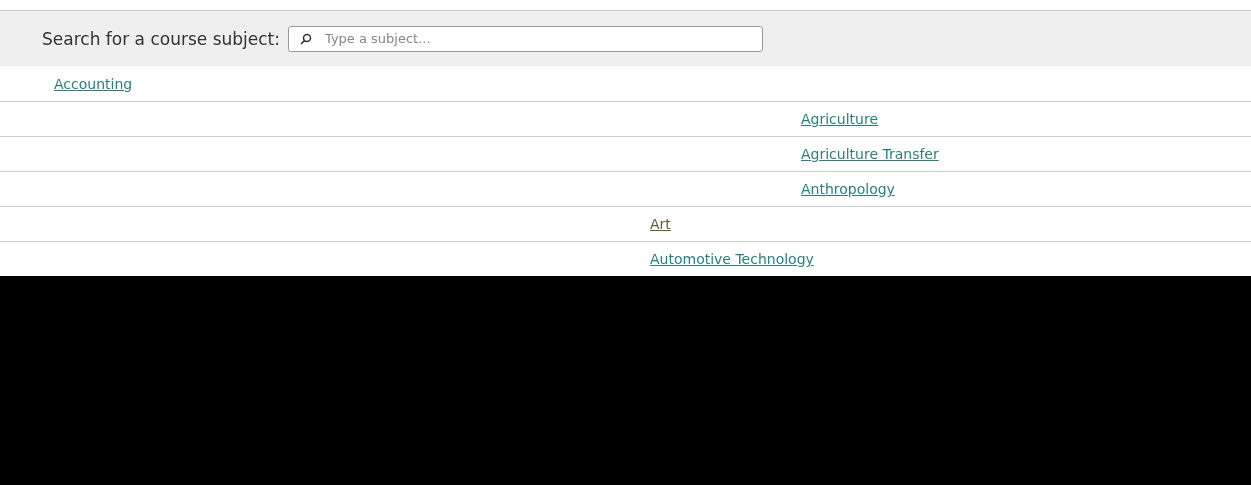 The width and height of the screenshot is (1251, 485). Describe the element at coordinates (839, 119) in the screenshot. I see `subject-link: Agriculture` at that location.